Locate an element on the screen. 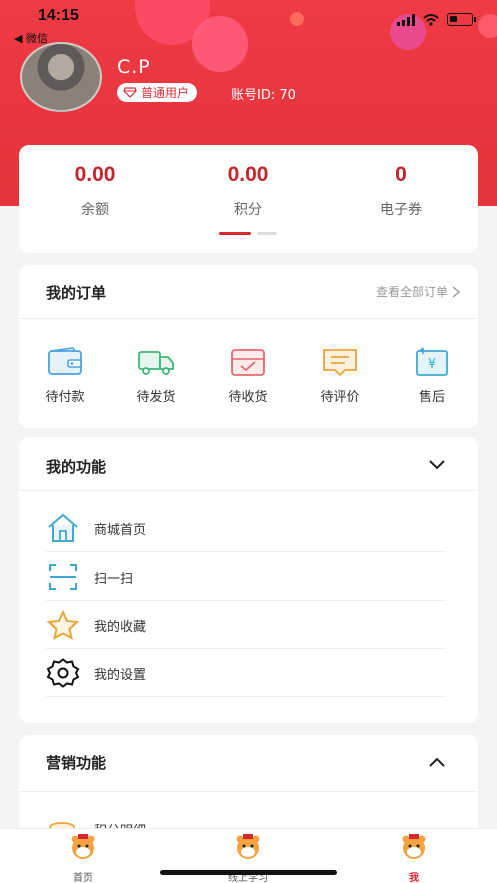  order-pending-shipment-label: 待发货 is located at coordinates (156, 397).